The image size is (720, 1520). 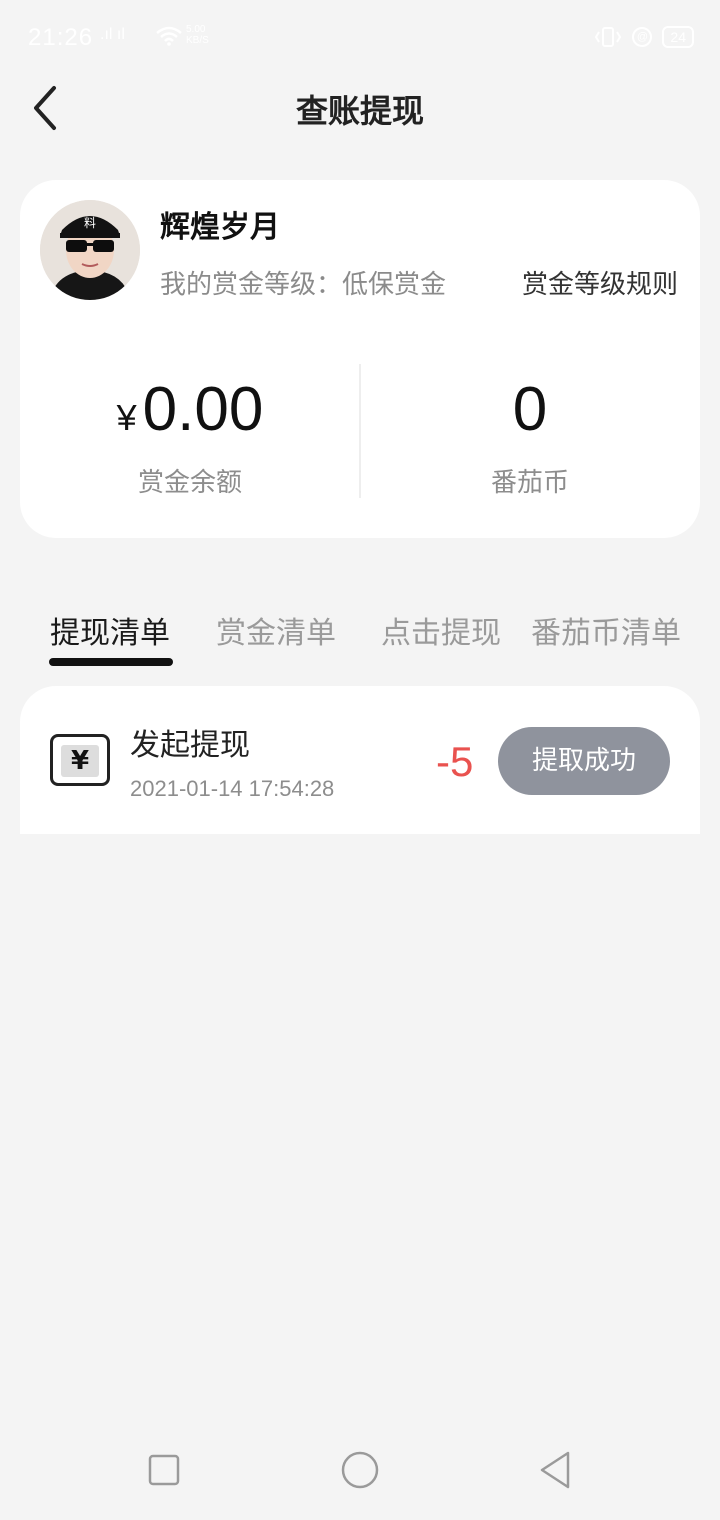 I want to click on tab-coin-list: 番茄币清单, so click(x=606, y=630).